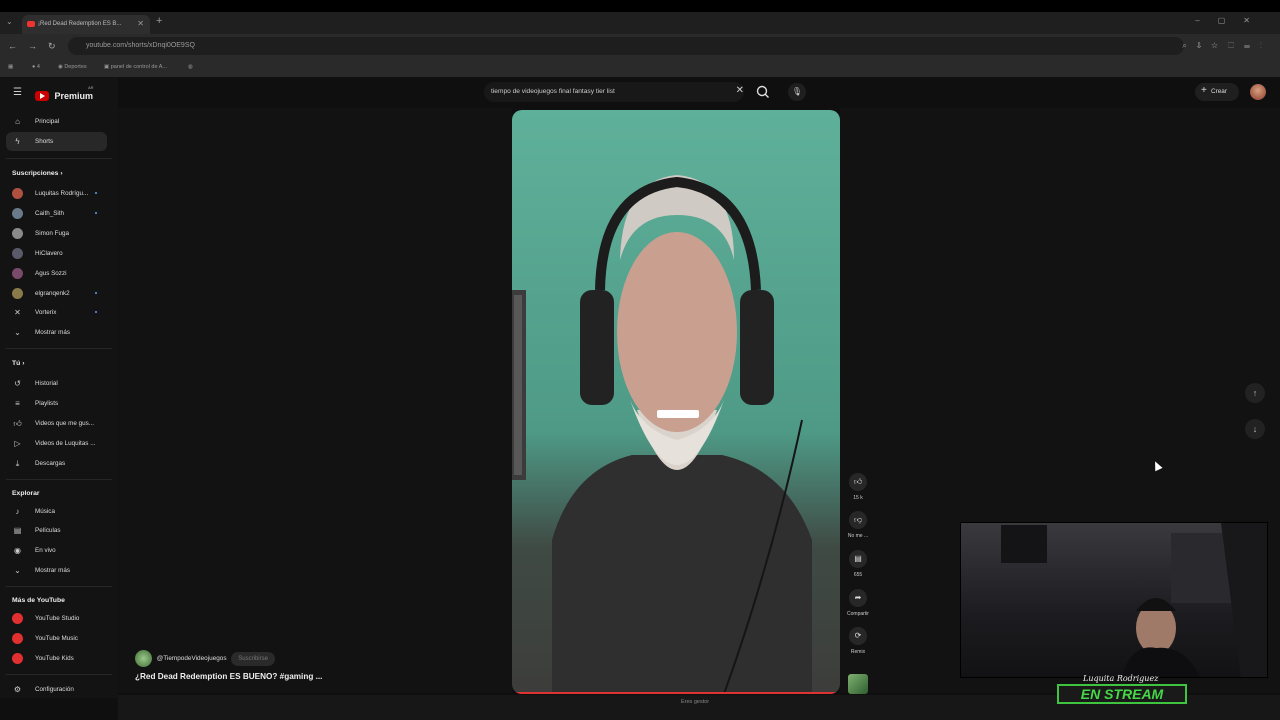 The image size is (1280, 720). I want to click on address-bar: youtube.com/shorts/xDnqi0OE9SQ, so click(626, 46).